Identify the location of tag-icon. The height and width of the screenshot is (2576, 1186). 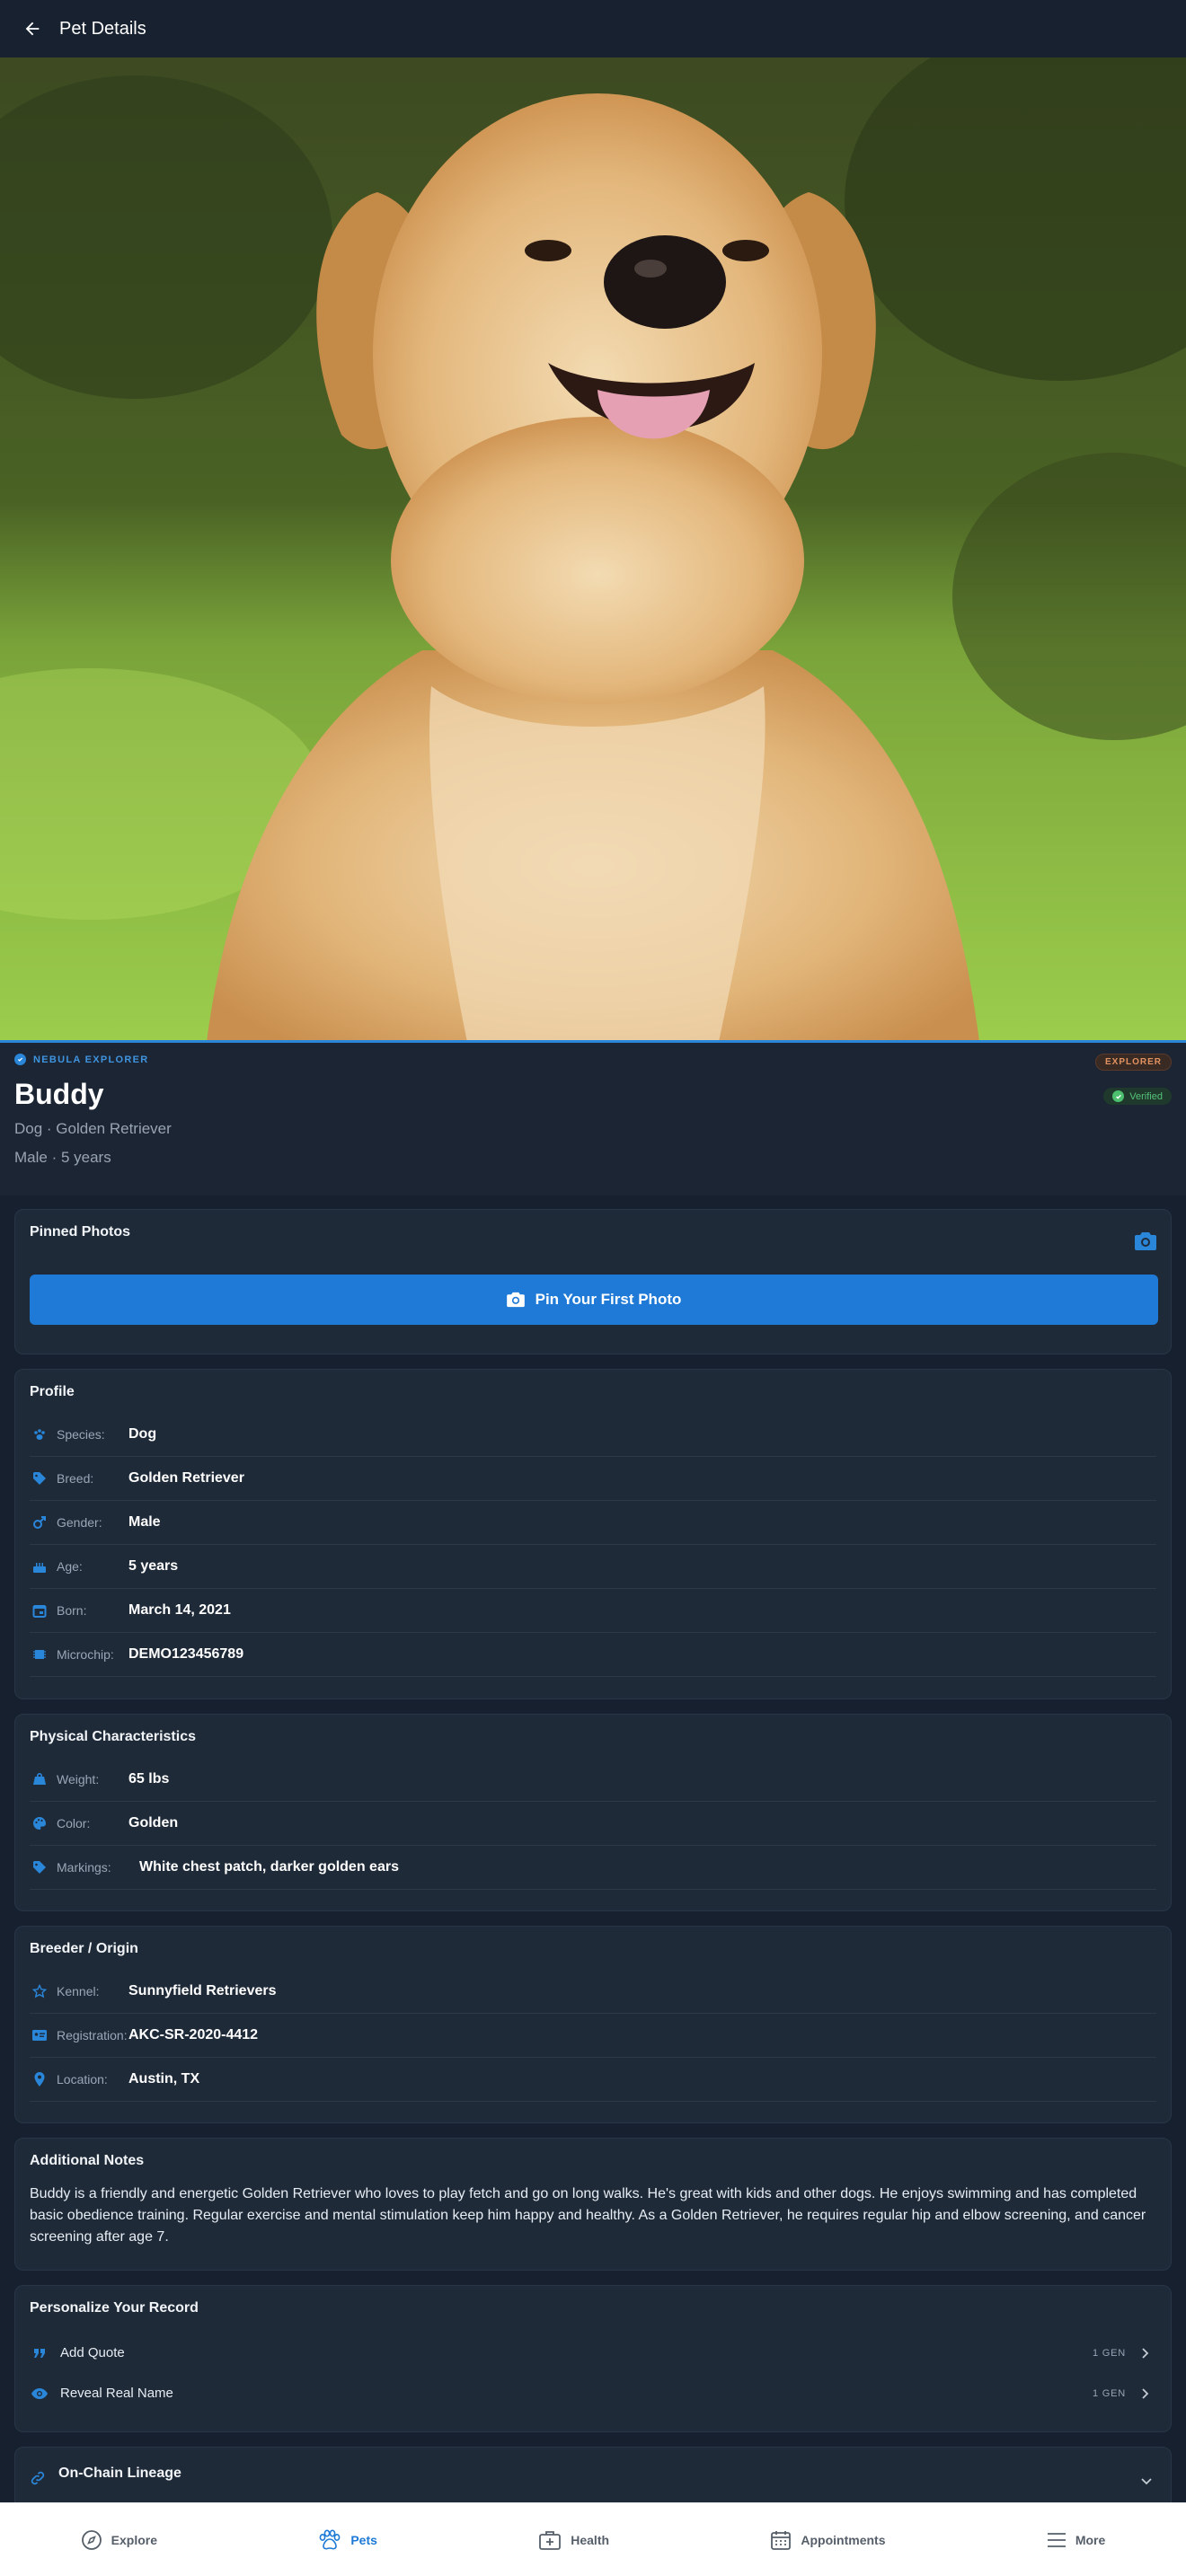
(39, 1867).